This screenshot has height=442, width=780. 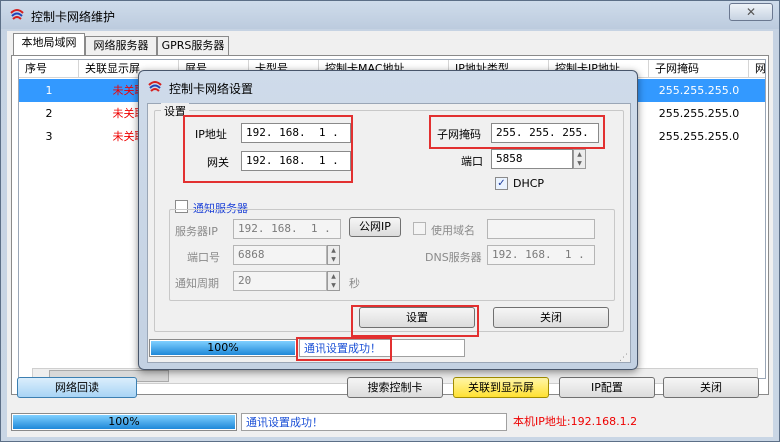 I want to click on port-no-spinner: ▲ ▼, so click(x=333, y=255).